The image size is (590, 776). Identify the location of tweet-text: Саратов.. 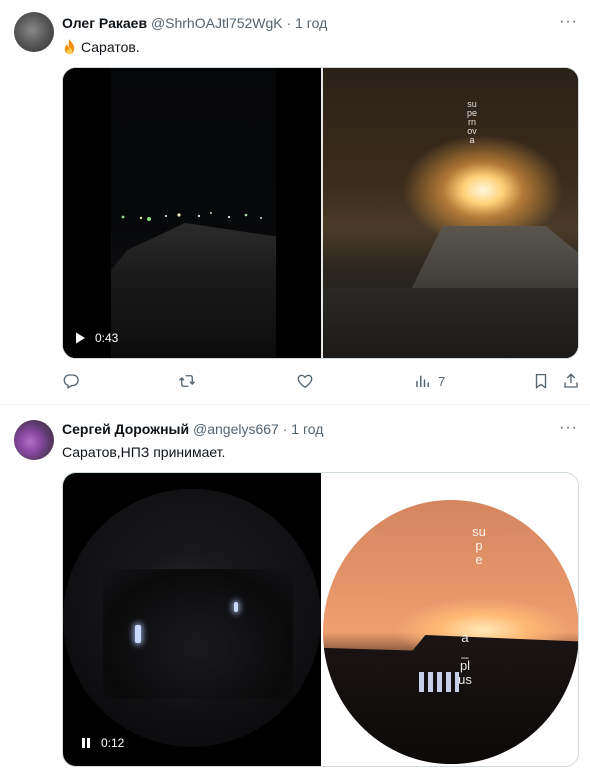
(101, 47).